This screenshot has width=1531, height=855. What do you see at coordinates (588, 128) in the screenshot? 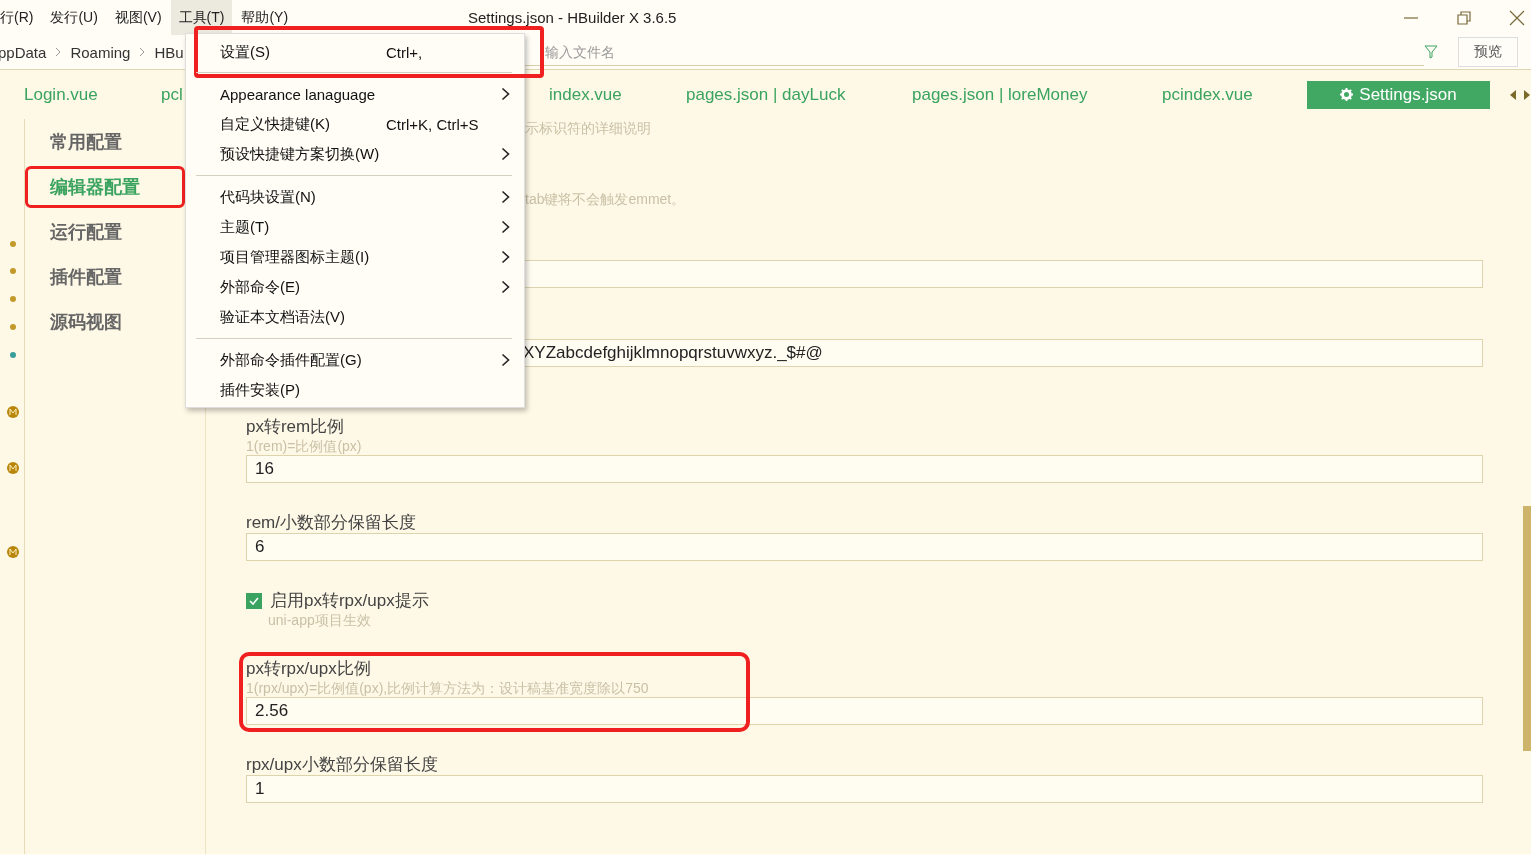
I see `setting-hint: 示标识符的详细说明` at bounding box center [588, 128].